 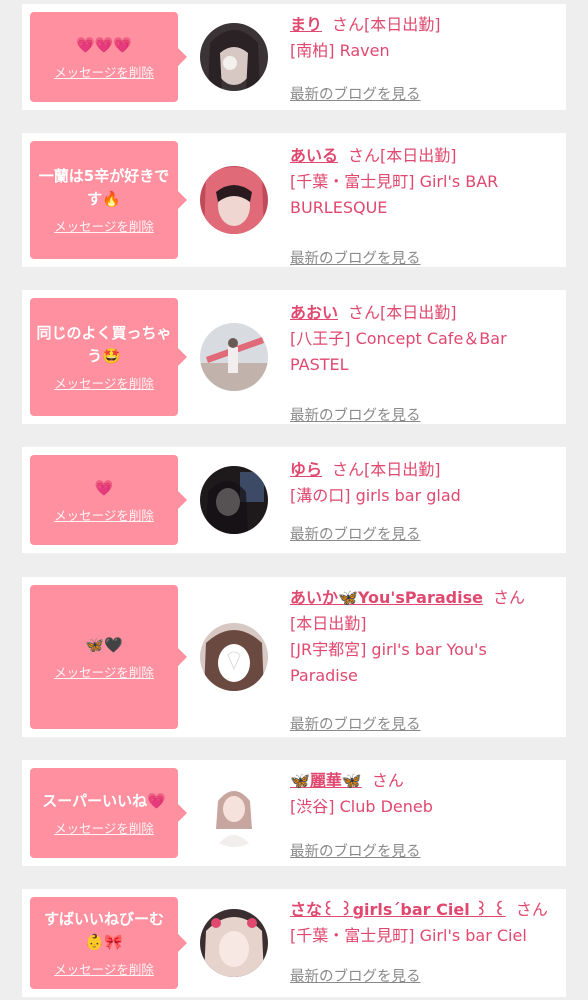 I want to click on message-bubble: 一蘭は5辛が好きです🔥 メッセージを削除, so click(x=108, y=200).